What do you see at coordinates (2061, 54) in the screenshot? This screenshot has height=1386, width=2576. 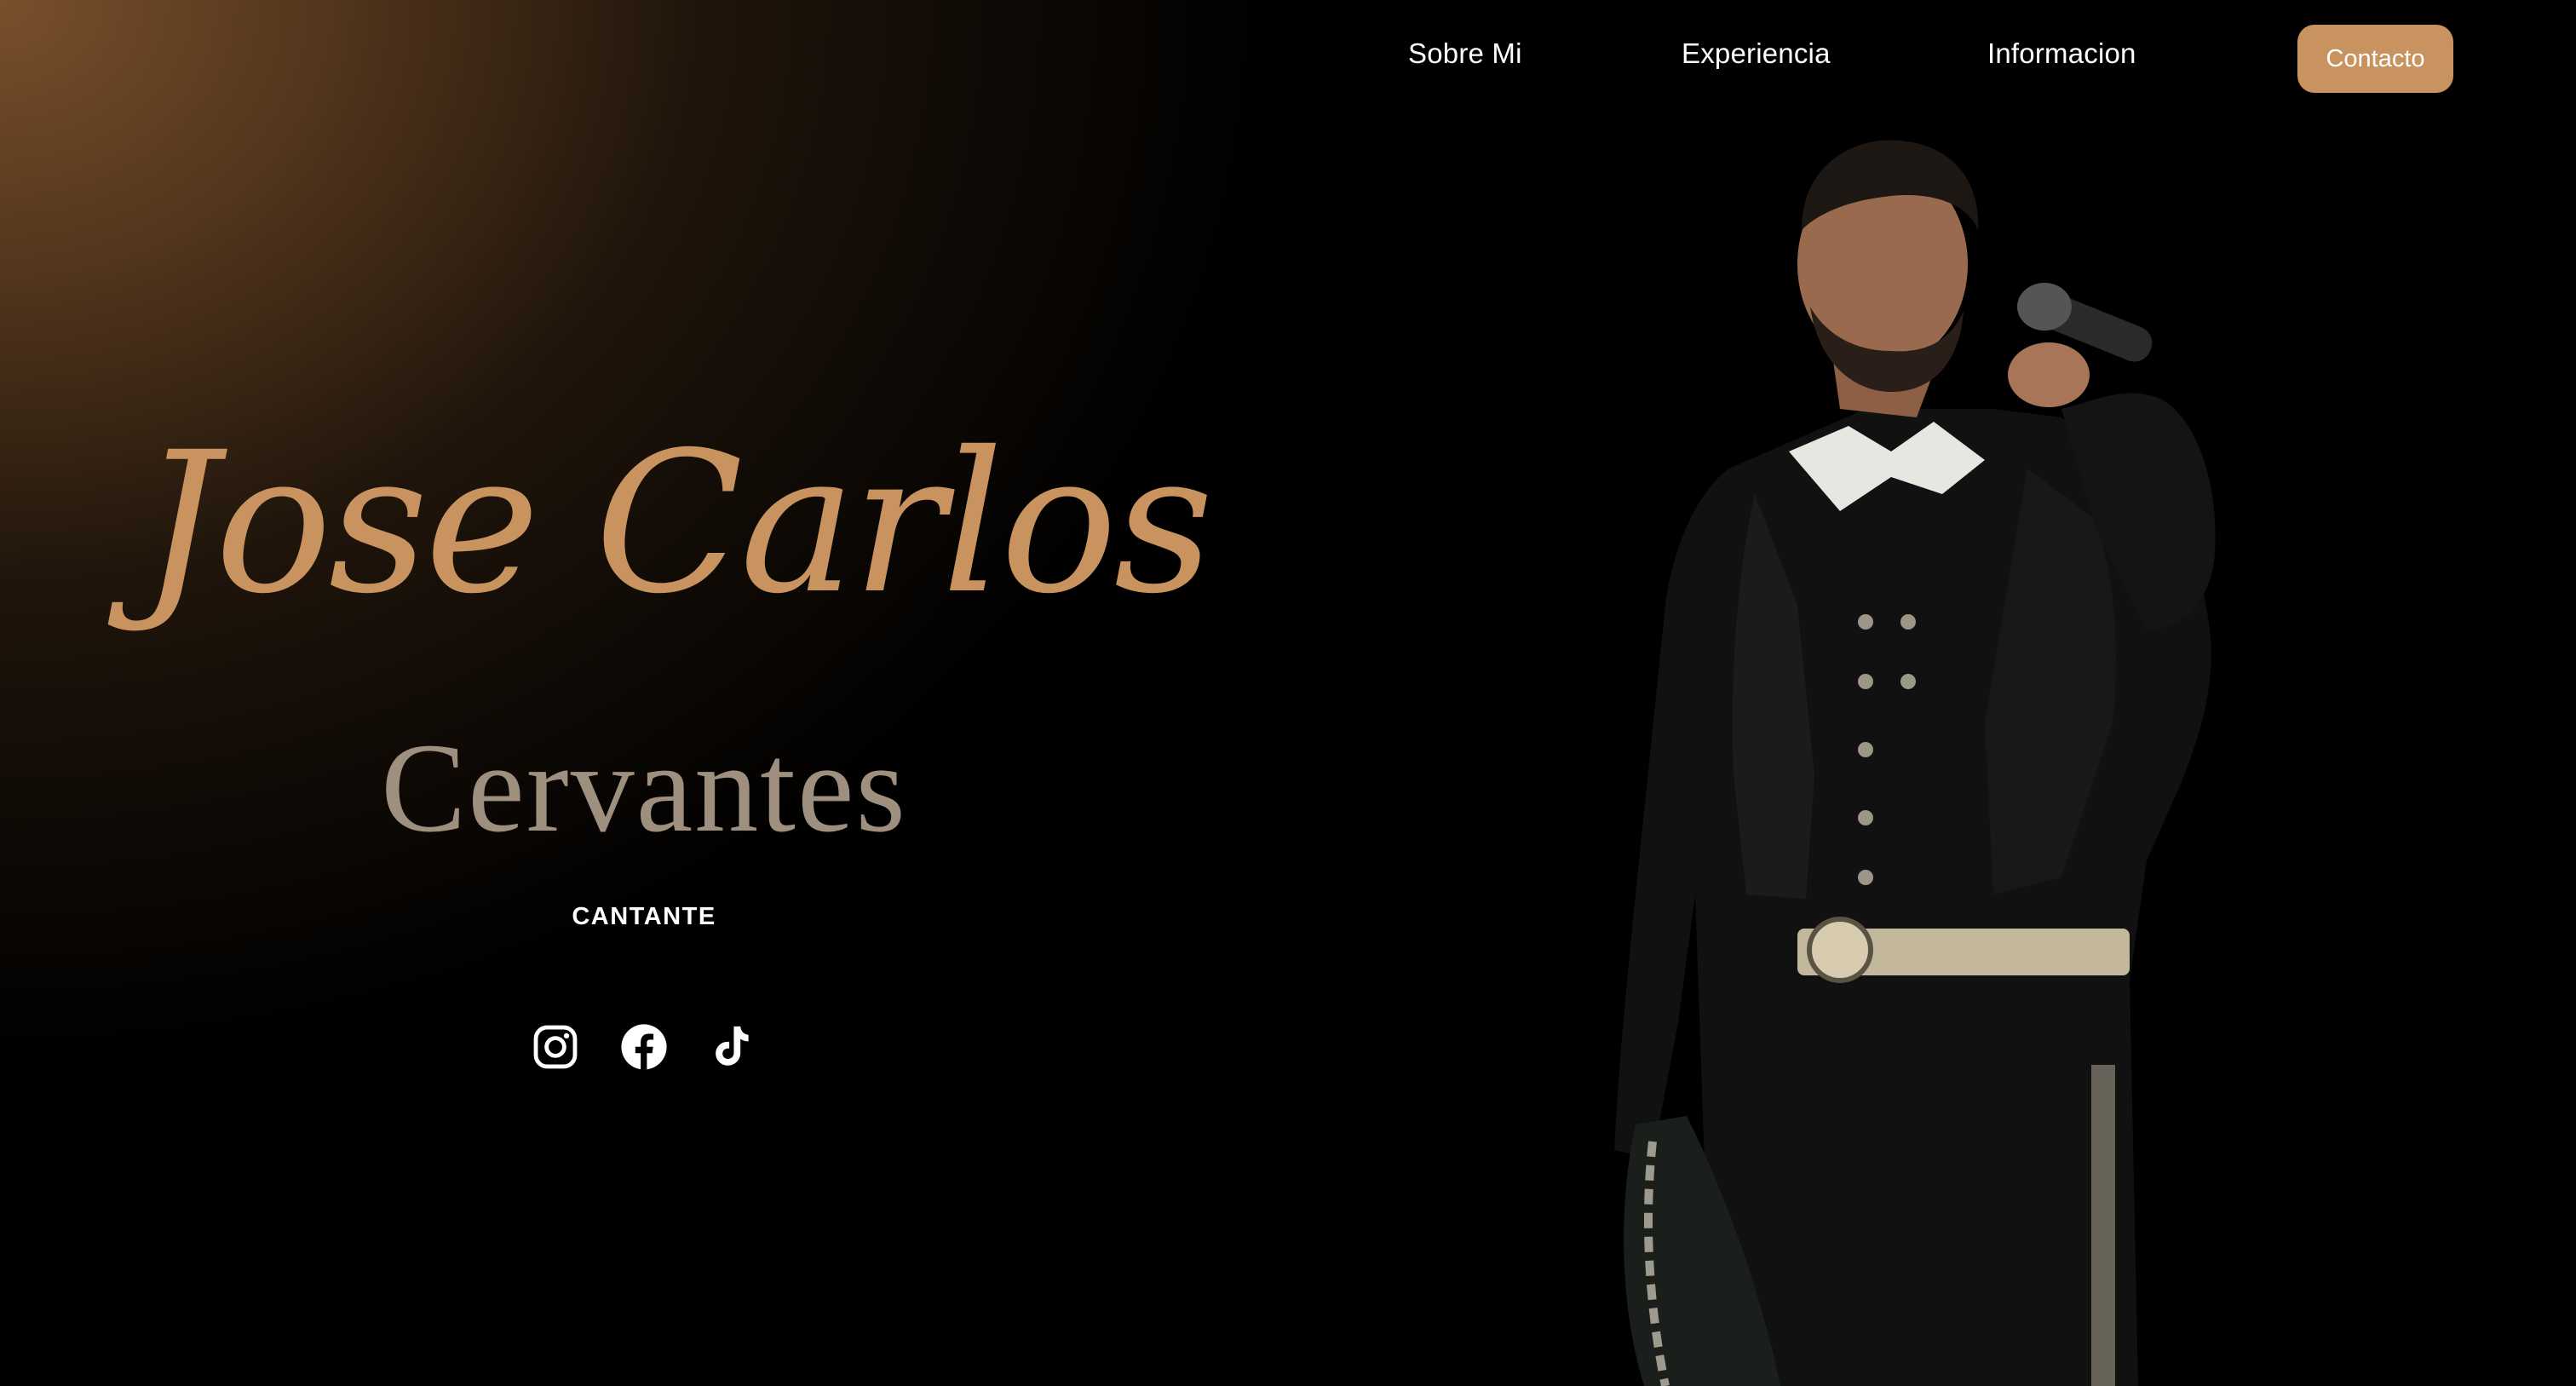 I see `nav-link-informacion: Informacion` at bounding box center [2061, 54].